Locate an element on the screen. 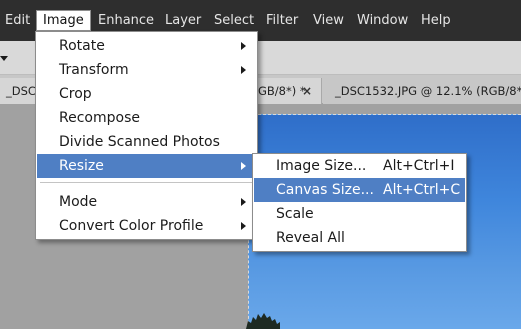 Image resolution: width=521 pixels, height=329 pixels. tab-label-start: _DSC is located at coordinates (21, 91).